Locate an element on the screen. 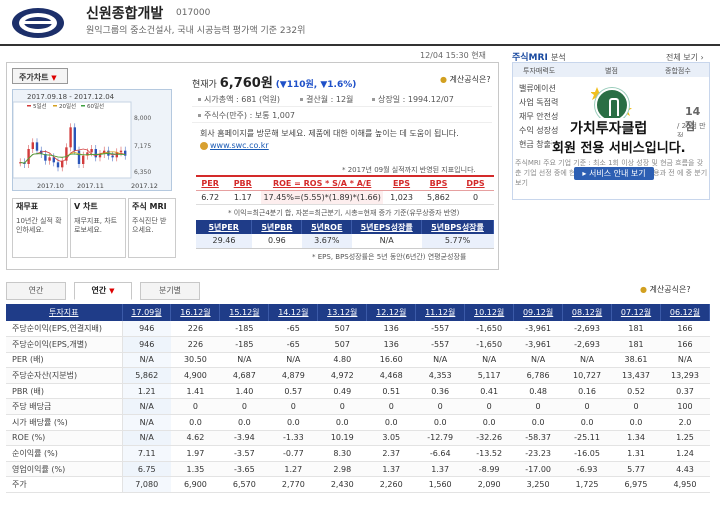 The width and height of the screenshot is (720, 506). header-period: 15.12월 is located at coordinates (244, 312).